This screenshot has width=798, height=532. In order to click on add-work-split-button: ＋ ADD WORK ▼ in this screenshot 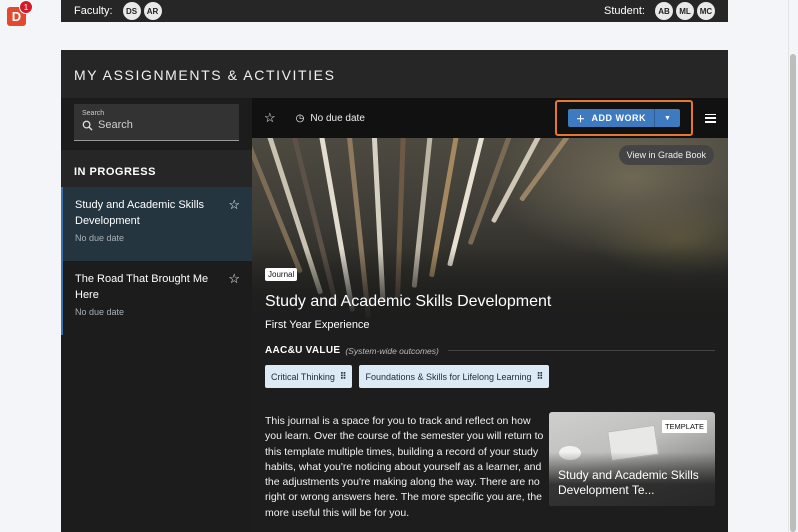, I will do `click(623, 118)`.